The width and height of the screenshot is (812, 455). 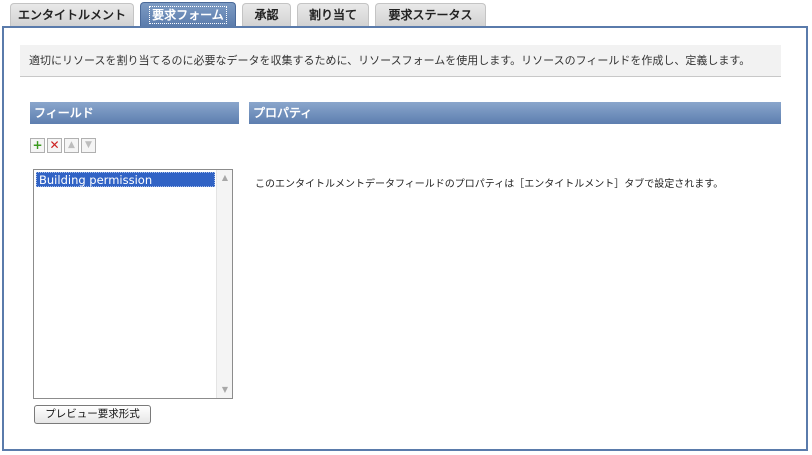 I want to click on listbox-scrollbar: ▲ ▼, so click(x=224, y=284).